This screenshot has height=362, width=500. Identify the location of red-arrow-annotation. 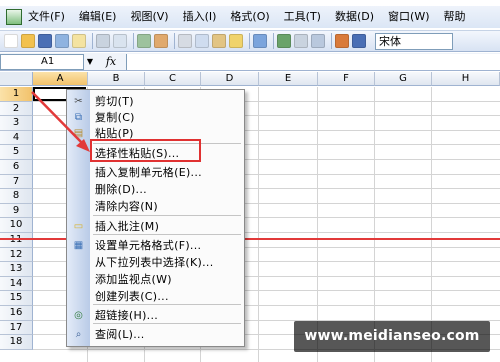
(60, 121).